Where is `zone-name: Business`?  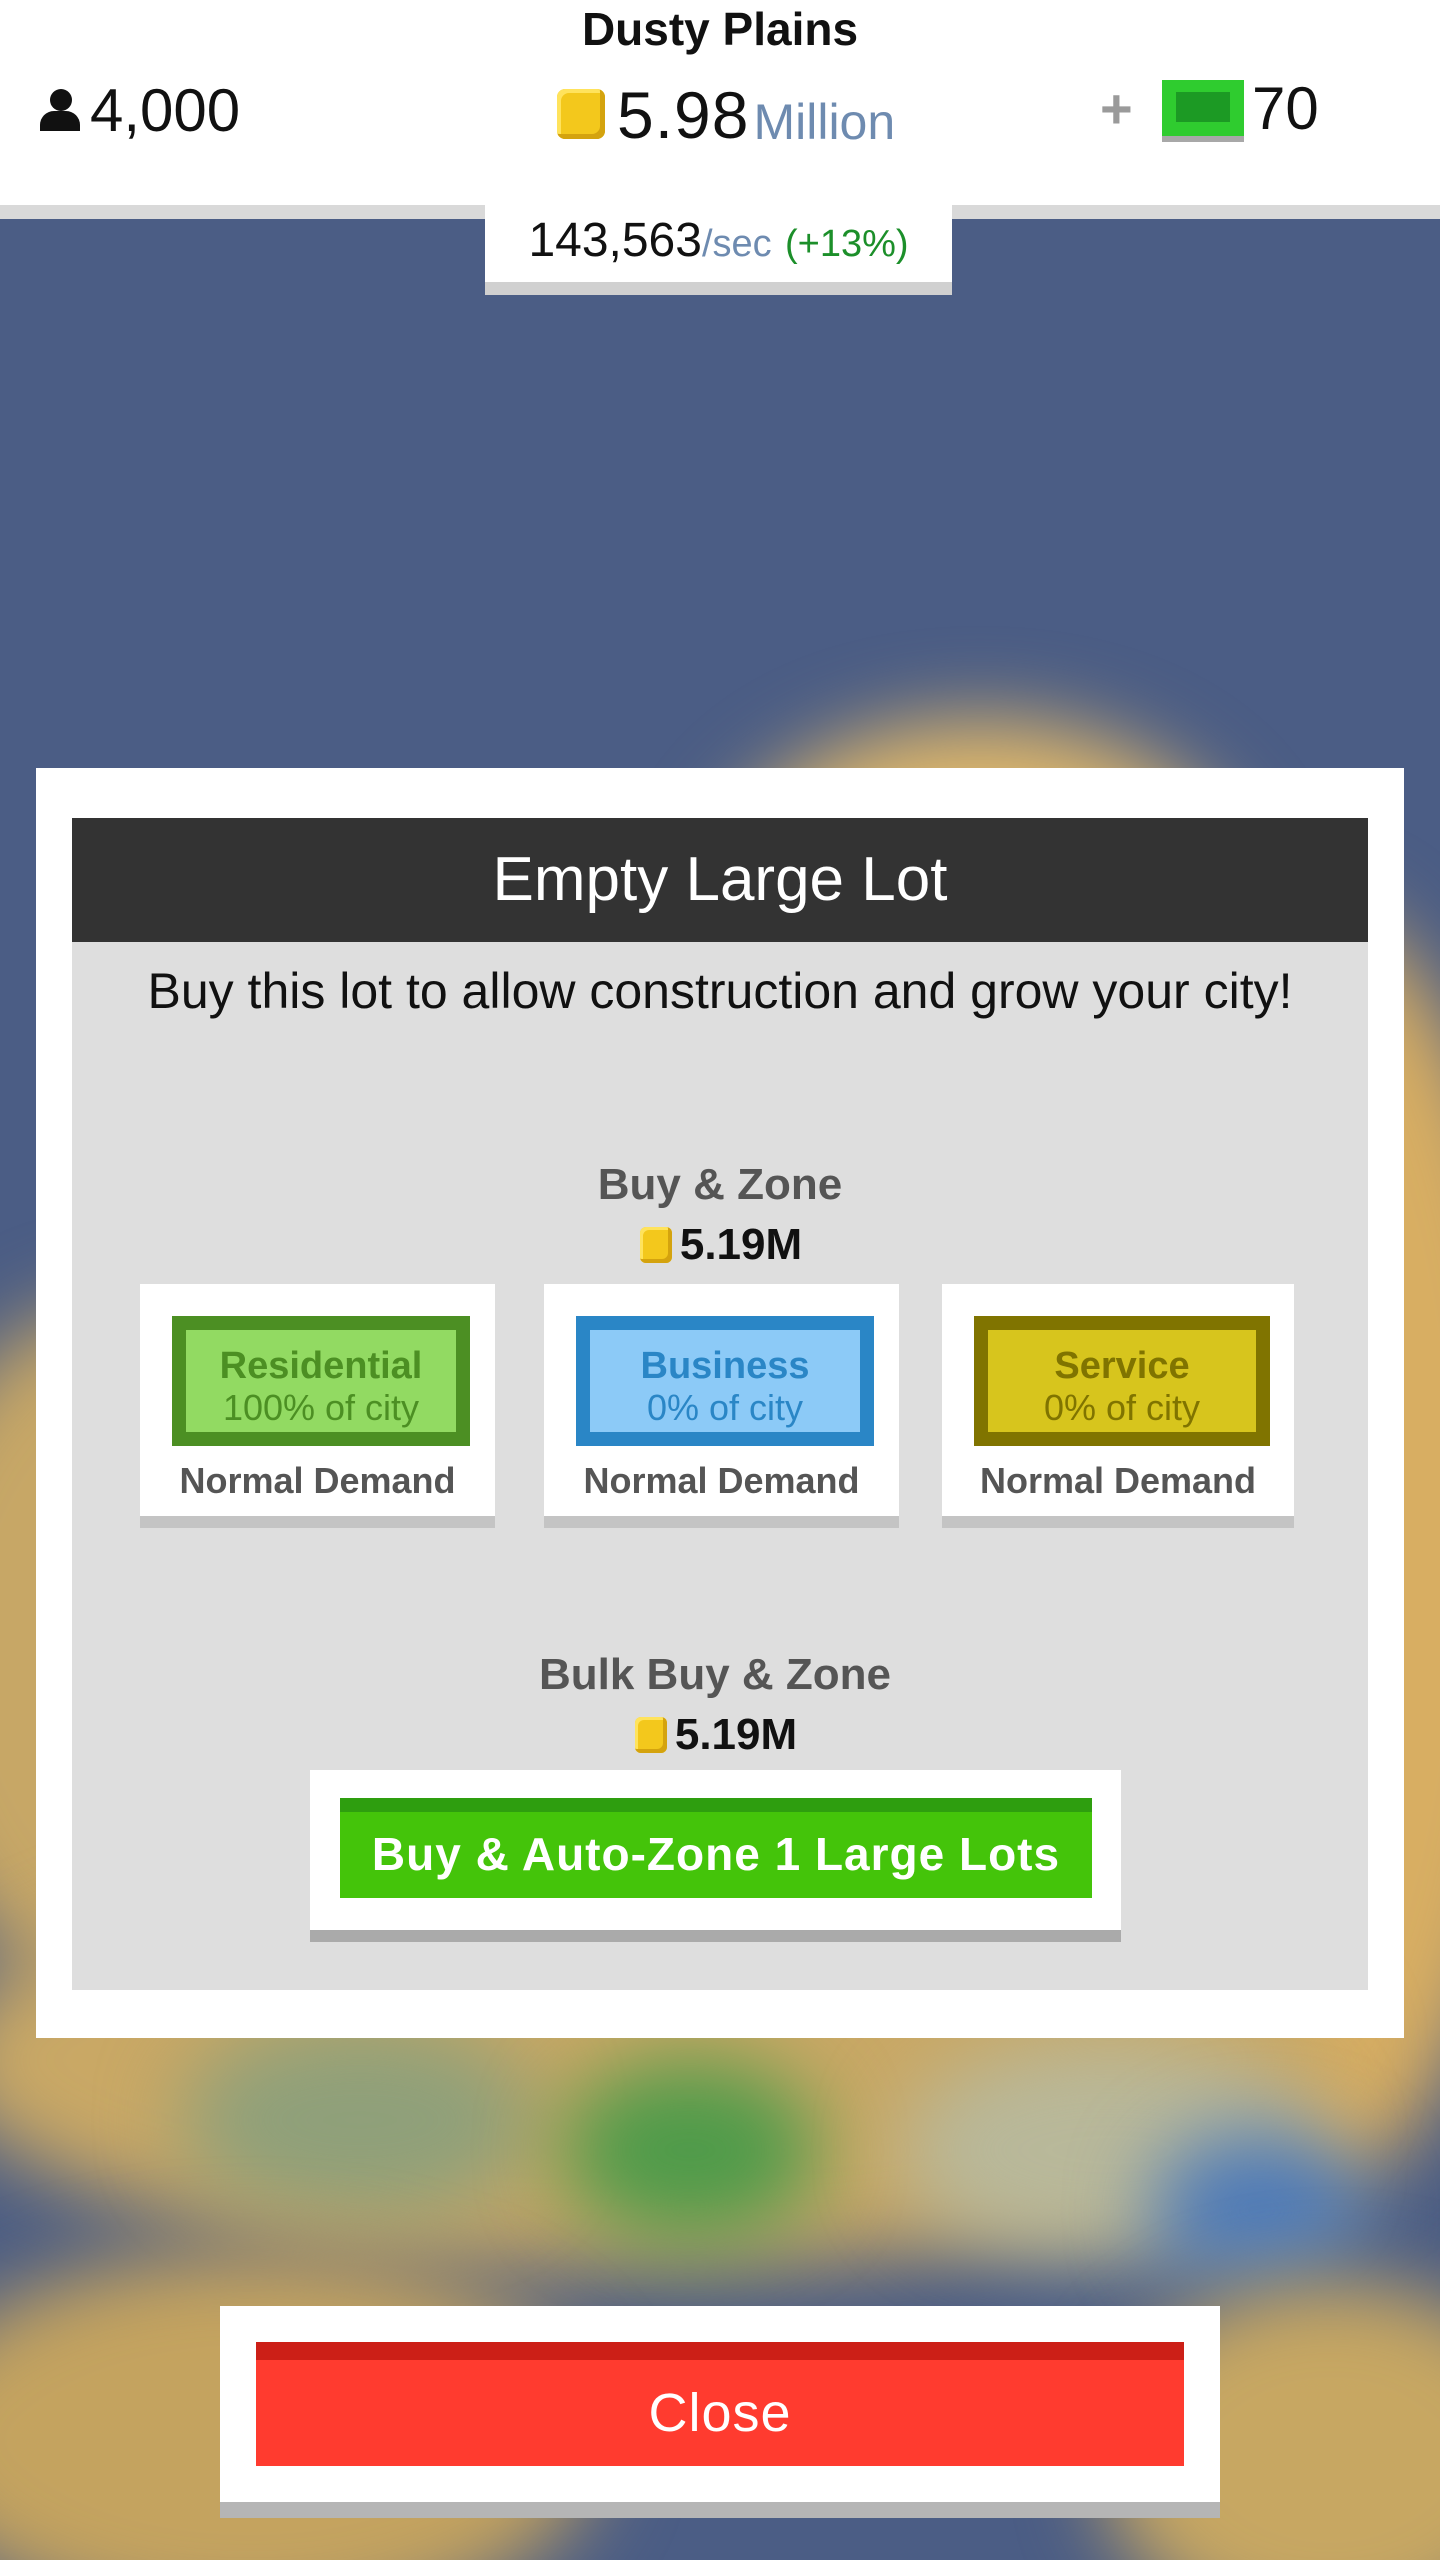
zone-name: Business is located at coordinates (725, 1366).